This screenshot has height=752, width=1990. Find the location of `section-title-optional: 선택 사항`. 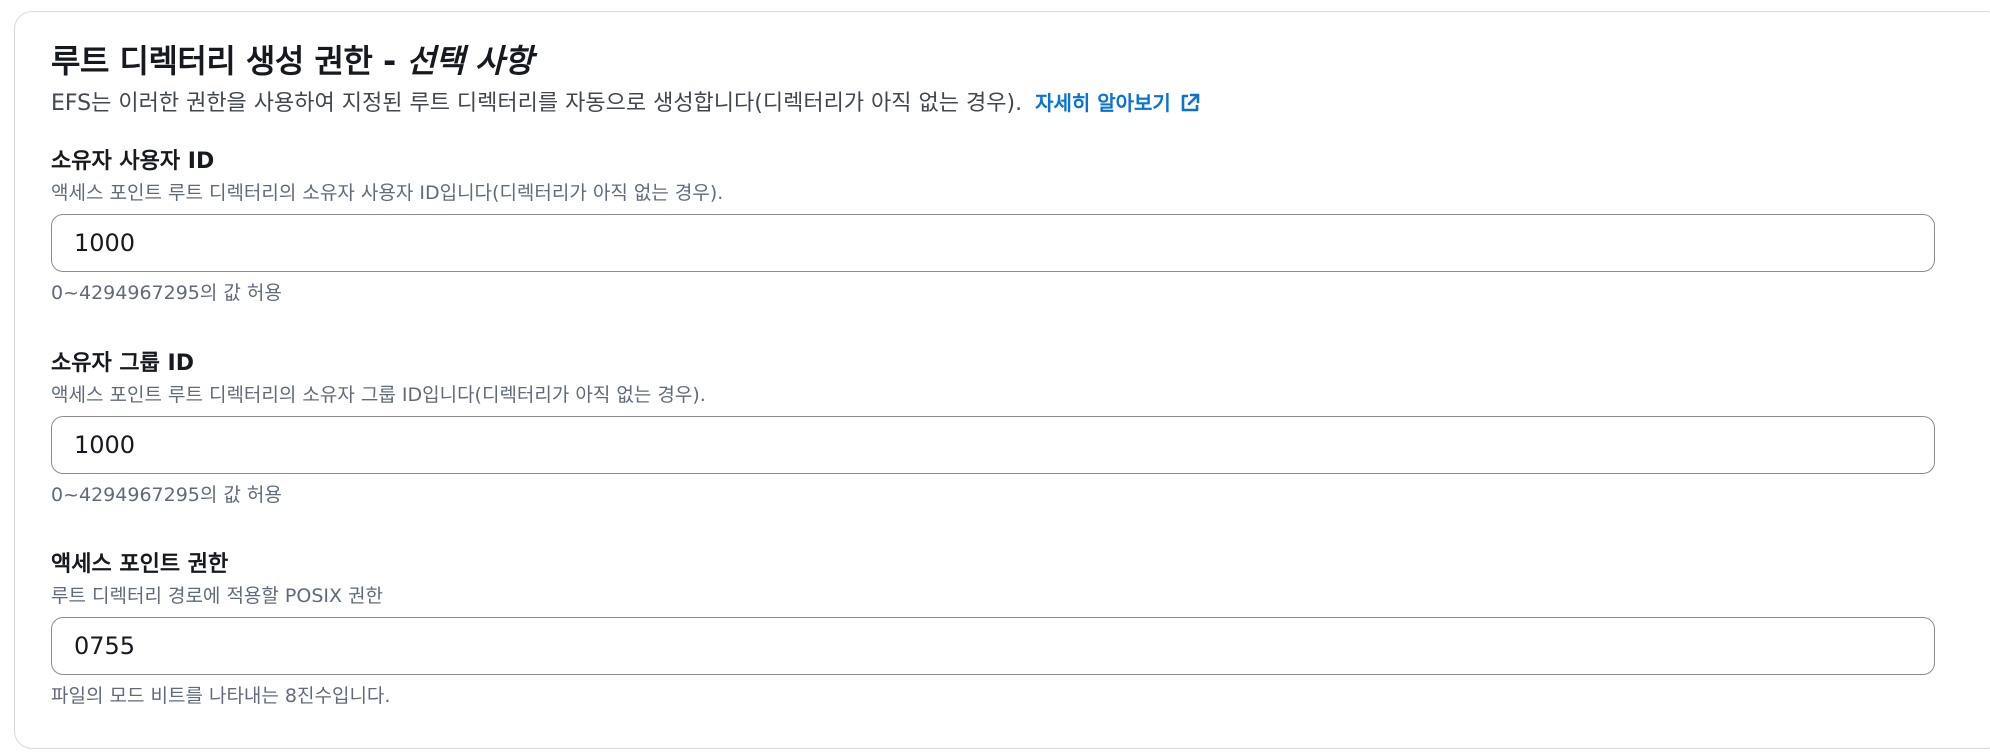

section-title-optional: 선택 사항 is located at coordinates (469, 61).